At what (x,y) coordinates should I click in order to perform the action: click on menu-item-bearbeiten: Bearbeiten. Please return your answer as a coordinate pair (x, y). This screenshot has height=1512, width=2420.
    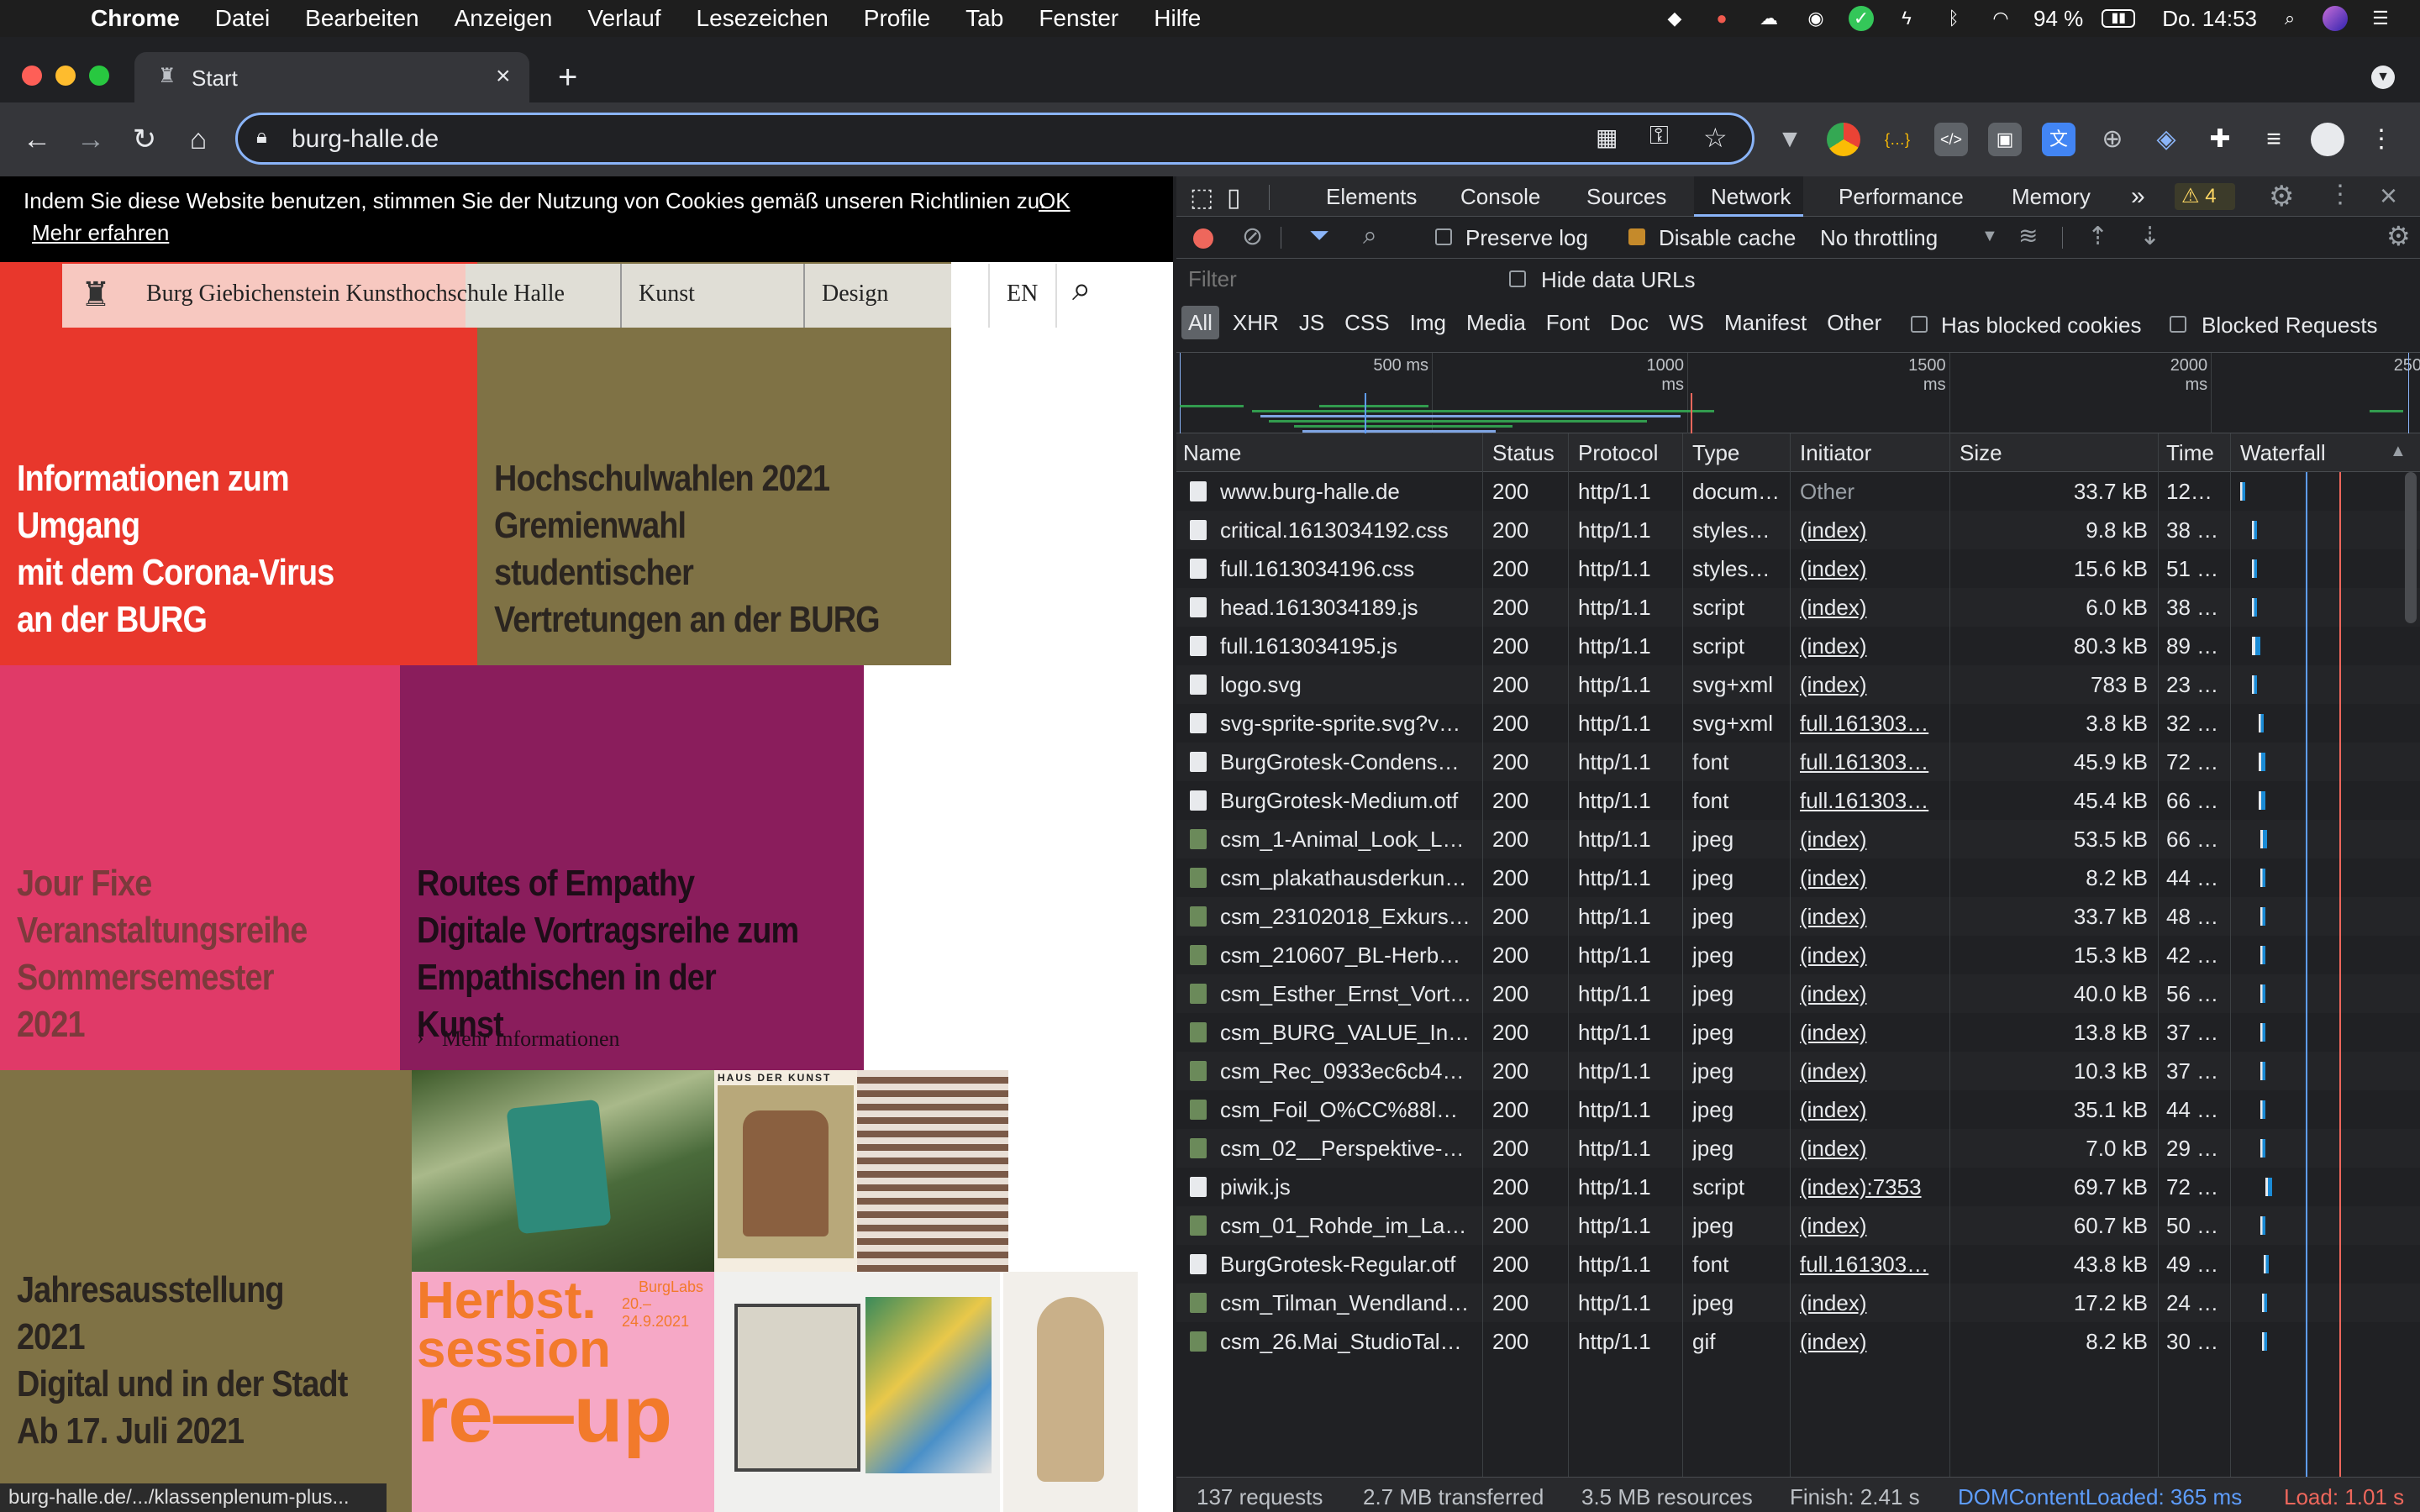
    Looking at the image, I should click on (361, 18).